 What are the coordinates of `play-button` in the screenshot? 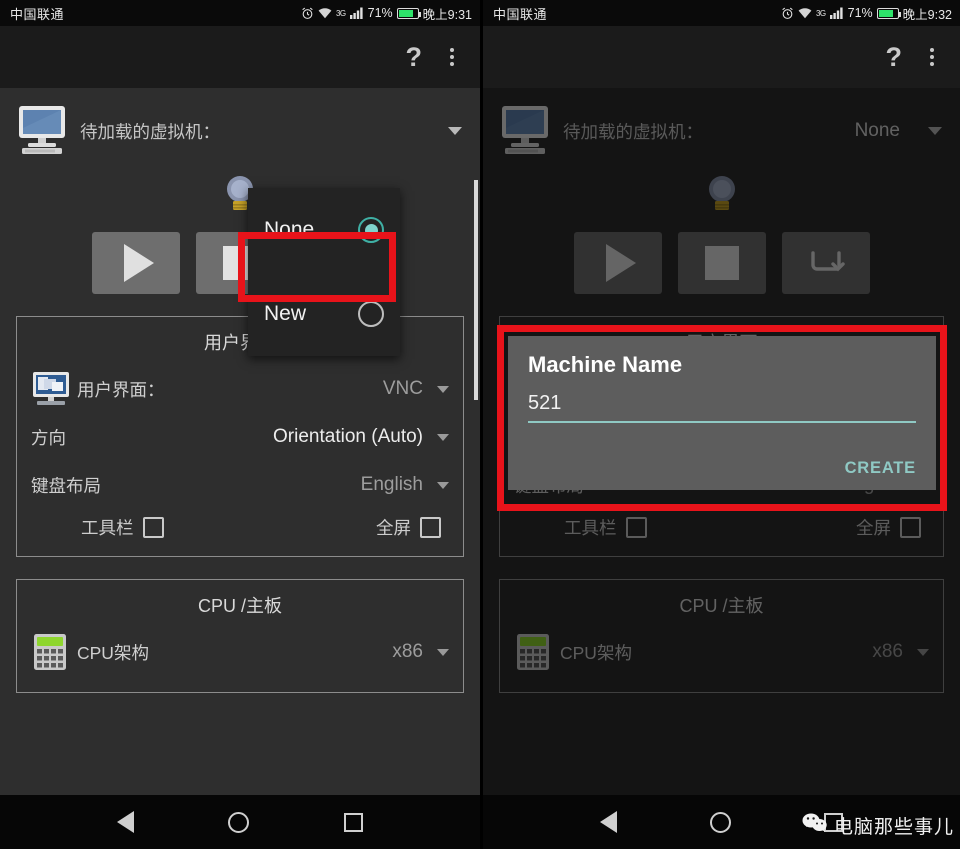 It's located at (136, 263).